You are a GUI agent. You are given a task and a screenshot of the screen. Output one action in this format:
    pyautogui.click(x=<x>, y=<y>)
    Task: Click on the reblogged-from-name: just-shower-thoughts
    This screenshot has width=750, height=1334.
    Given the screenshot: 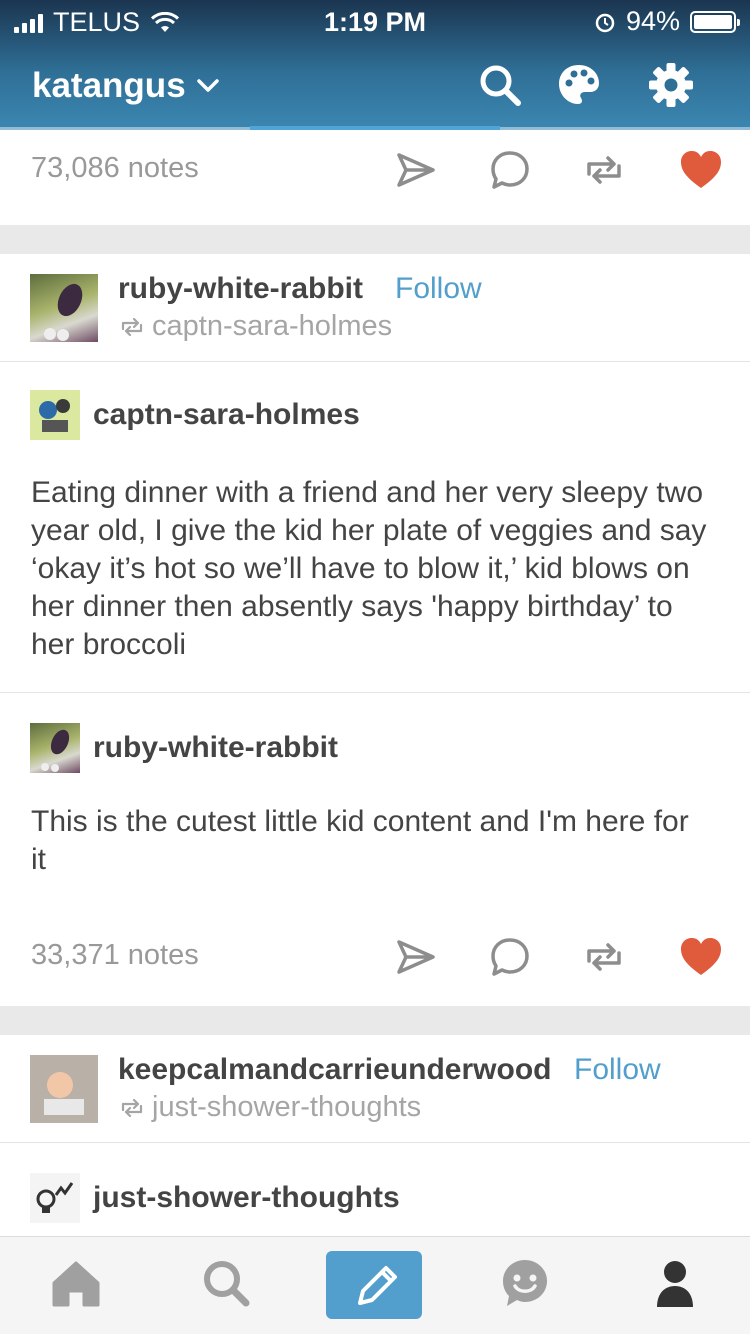 What is the action you would take?
    pyautogui.click(x=287, y=1107)
    